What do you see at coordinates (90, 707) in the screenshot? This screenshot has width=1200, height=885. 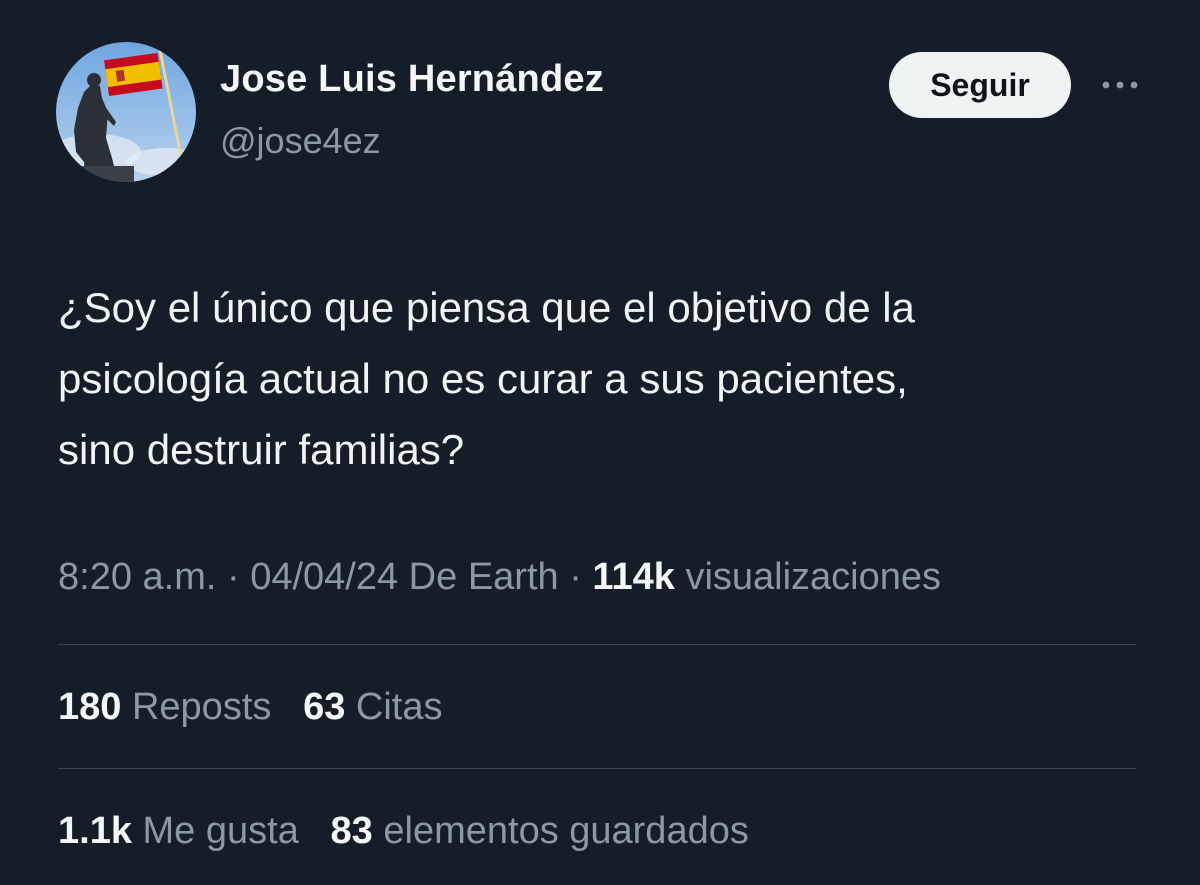 I see `reposts-count: 180` at bounding box center [90, 707].